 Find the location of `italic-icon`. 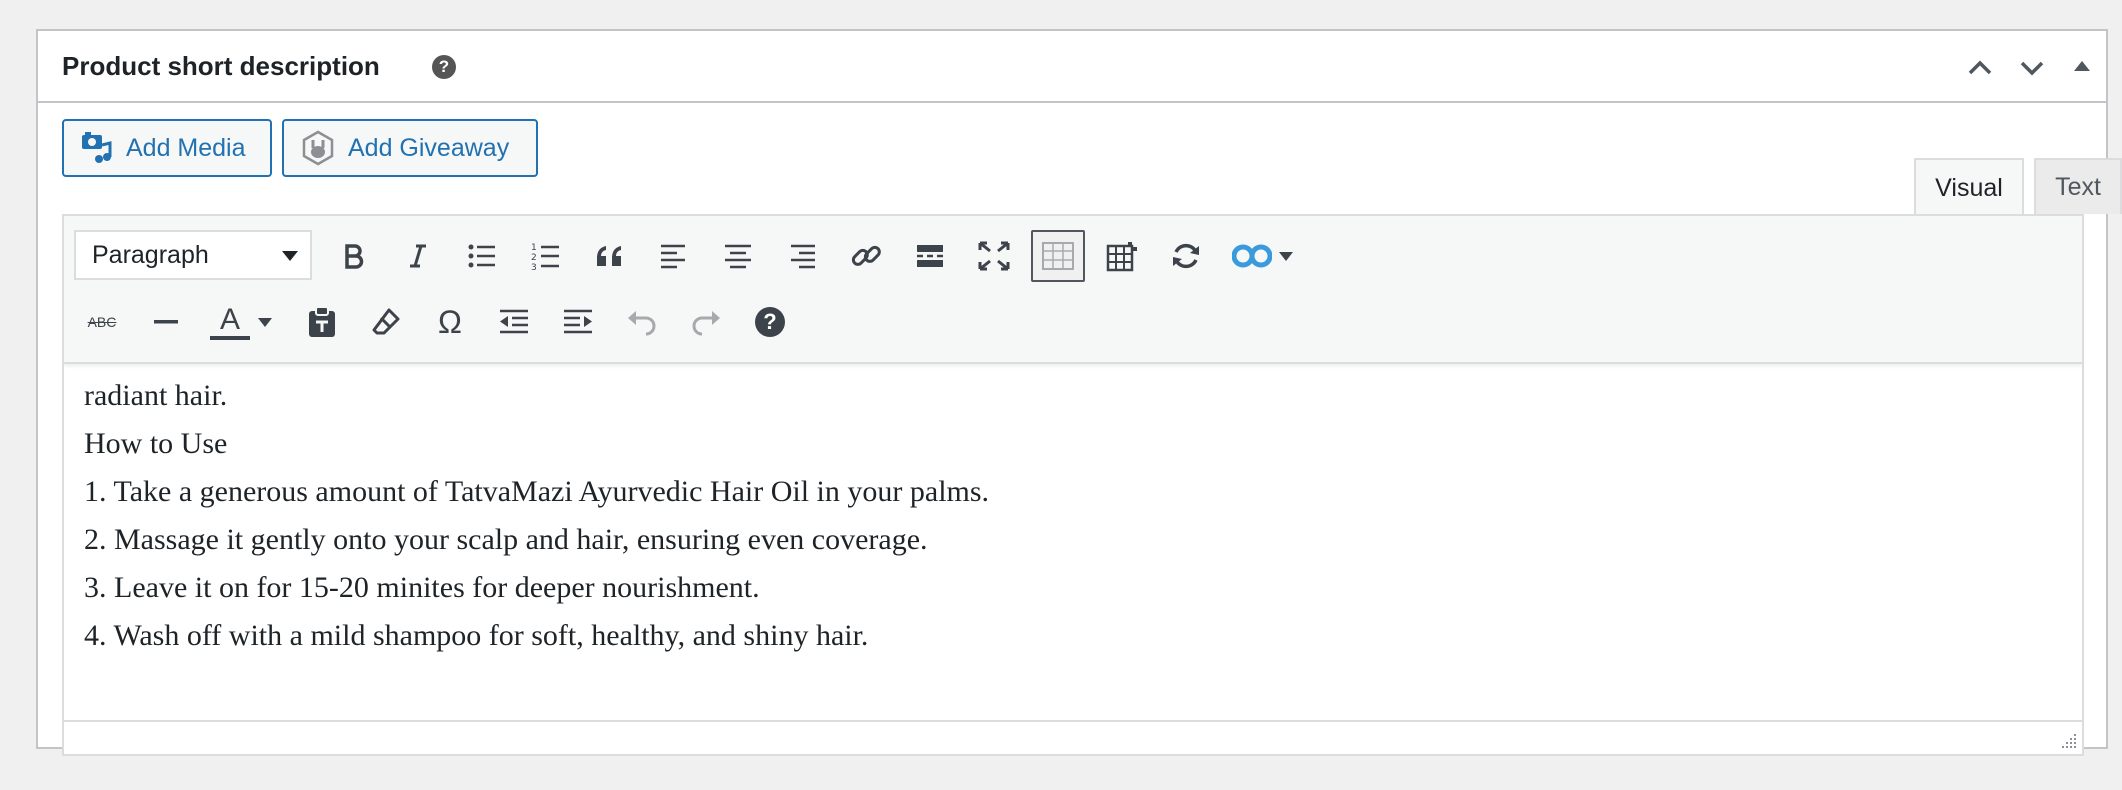

italic-icon is located at coordinates (418, 256).